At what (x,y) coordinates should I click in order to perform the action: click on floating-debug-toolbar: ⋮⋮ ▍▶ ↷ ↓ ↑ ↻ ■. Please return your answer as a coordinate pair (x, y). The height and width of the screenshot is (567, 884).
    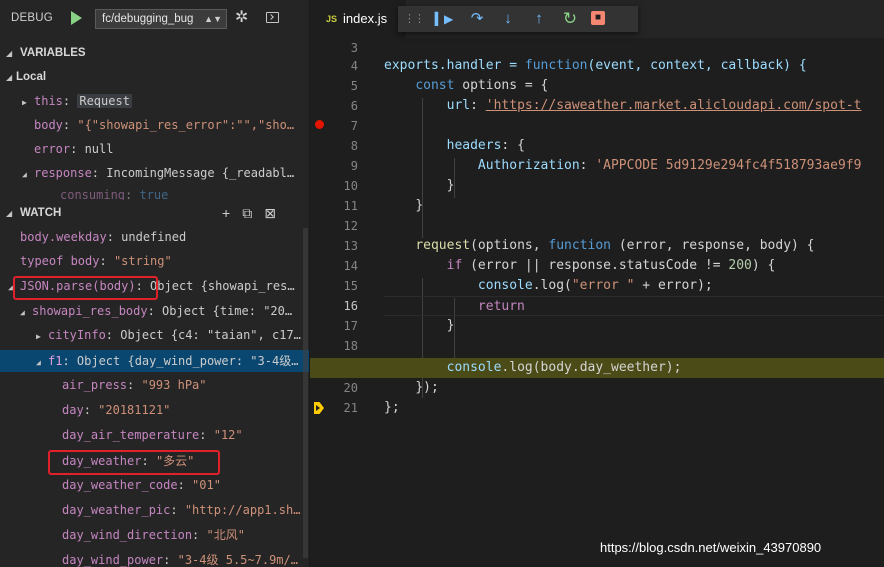
    Looking at the image, I should click on (518, 19).